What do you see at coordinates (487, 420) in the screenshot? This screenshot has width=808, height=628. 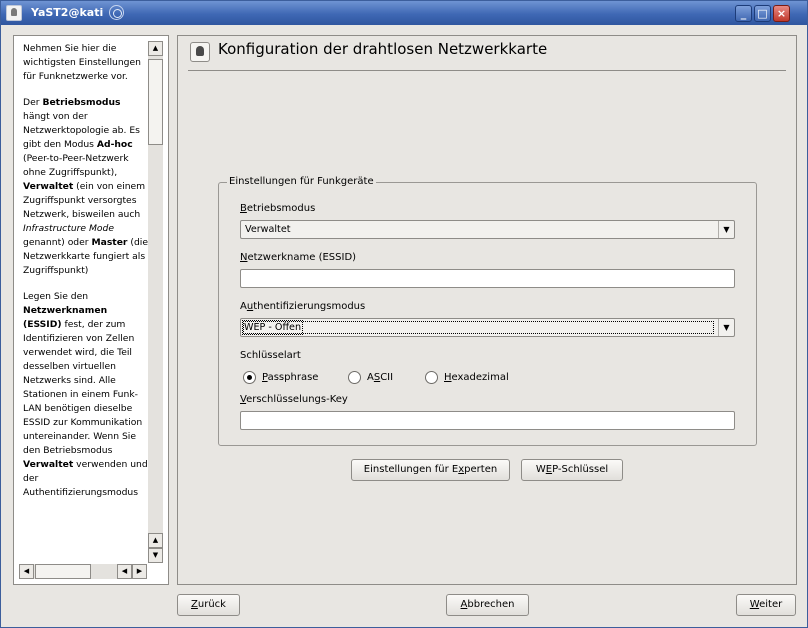 I see `encryption-key-input` at bounding box center [487, 420].